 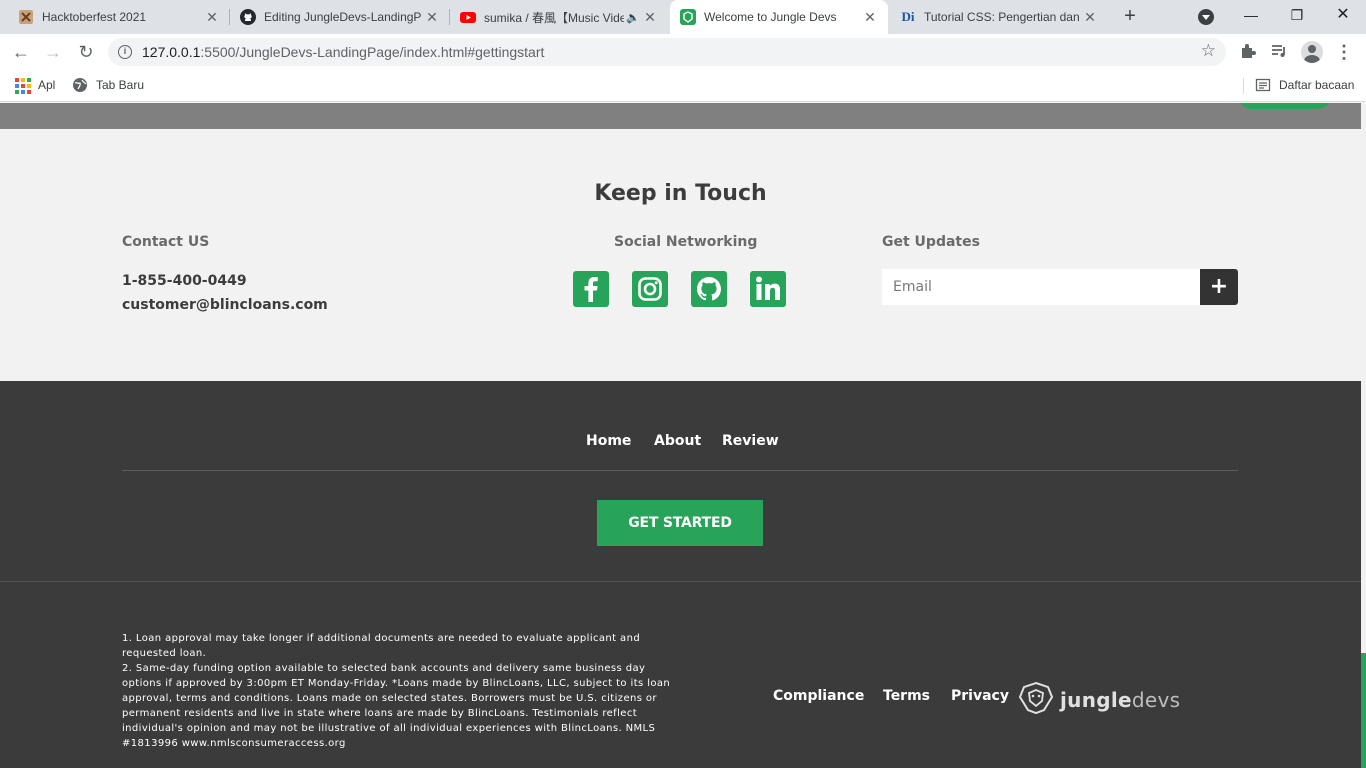 I want to click on reload-icon: ↻, so click(x=86, y=52).